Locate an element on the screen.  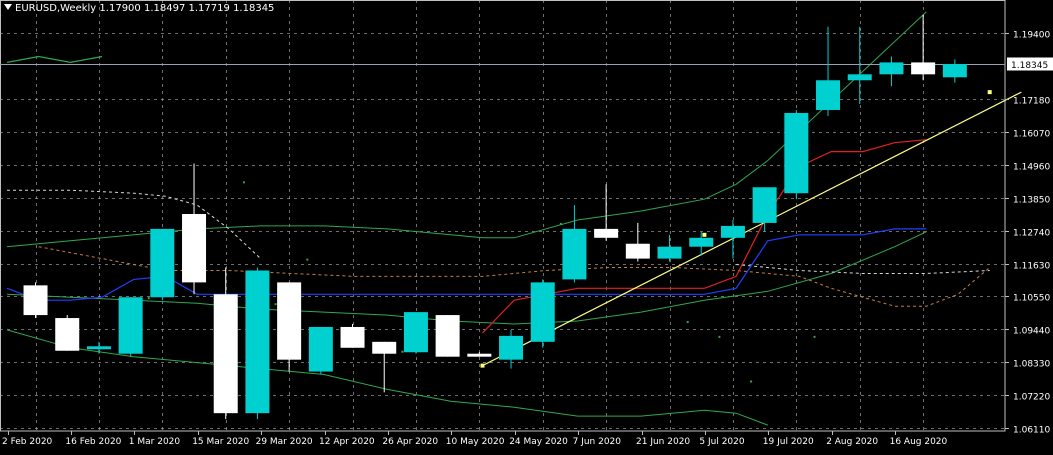
high-value: 1.18497 is located at coordinates (164, 8).